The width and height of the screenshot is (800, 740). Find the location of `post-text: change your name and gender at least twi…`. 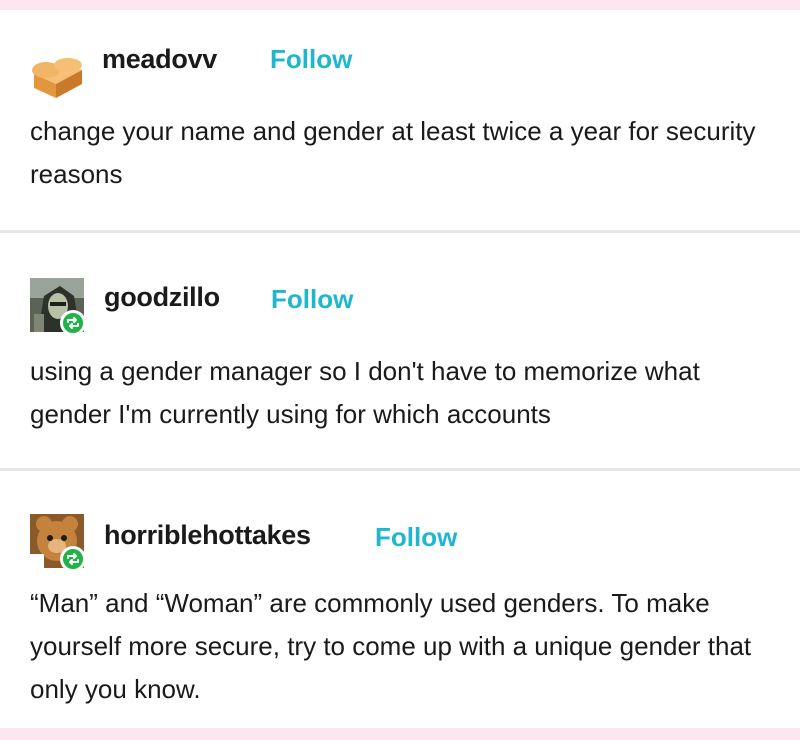

post-text: change your name and gender at least twi… is located at coordinates (393, 152).